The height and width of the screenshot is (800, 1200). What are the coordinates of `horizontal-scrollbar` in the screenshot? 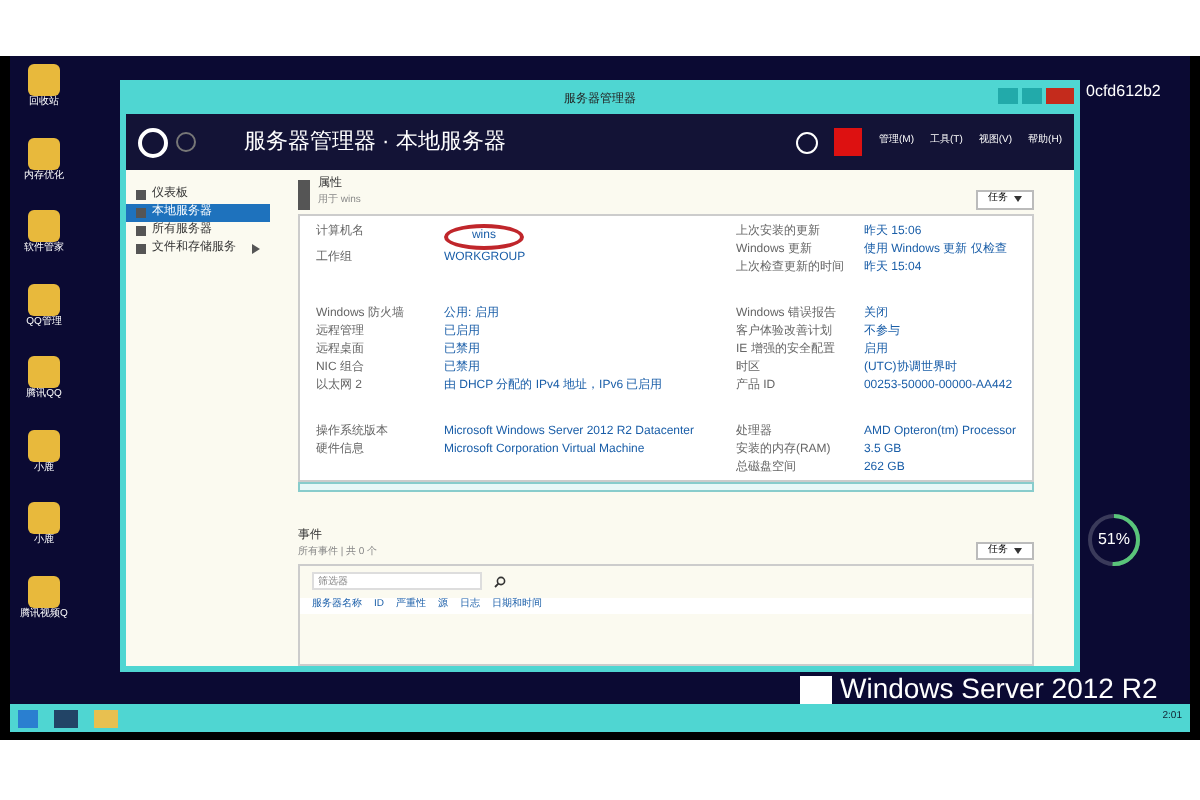 It's located at (665, 486).